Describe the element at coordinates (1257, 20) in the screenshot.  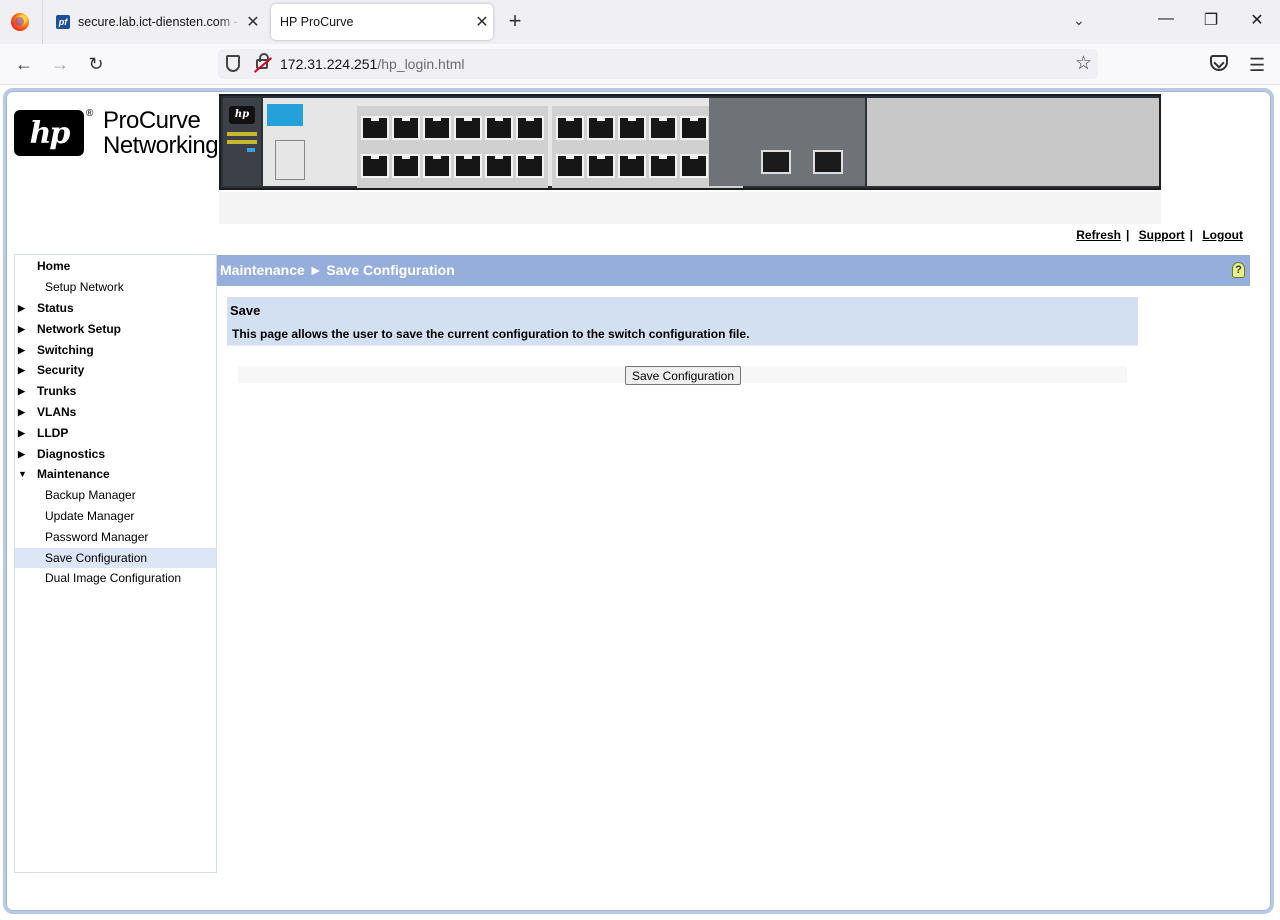
I see `window-close-button: ✕` at that location.